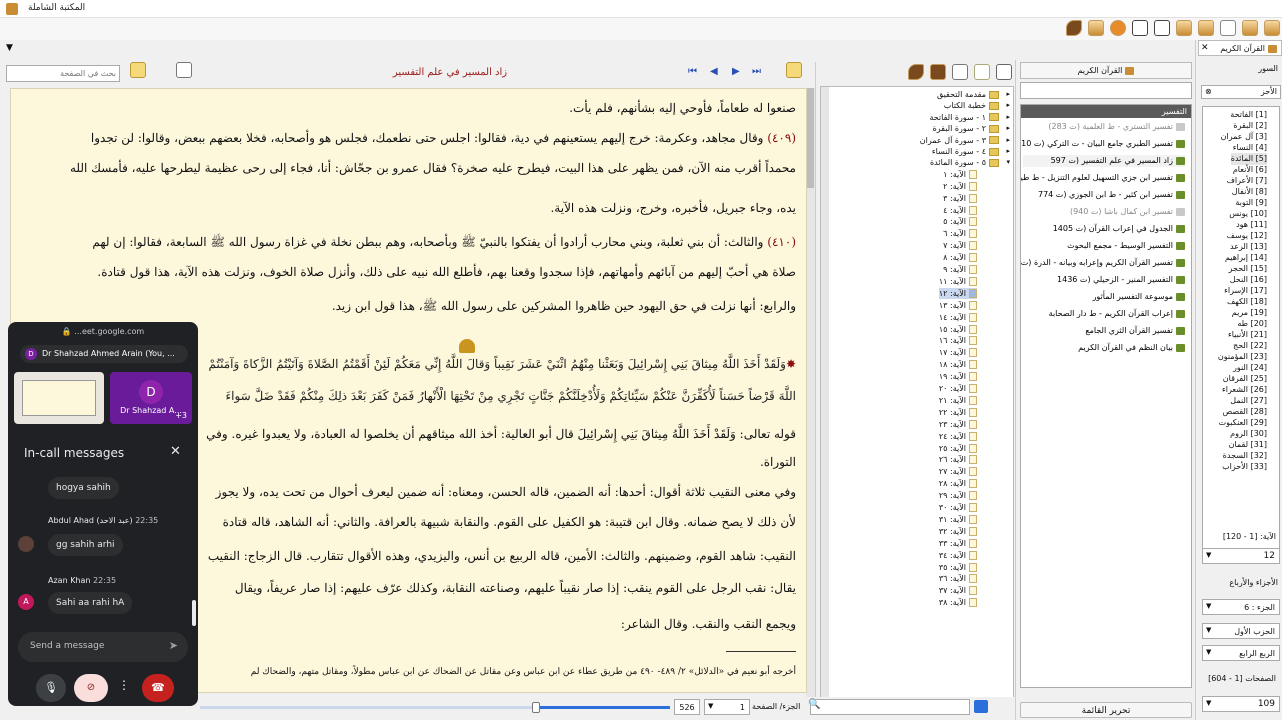 This screenshot has width=1282, height=720. What do you see at coordinates (124, 685) in the screenshot?
I see `more-options-icon: ⋮` at bounding box center [124, 685].